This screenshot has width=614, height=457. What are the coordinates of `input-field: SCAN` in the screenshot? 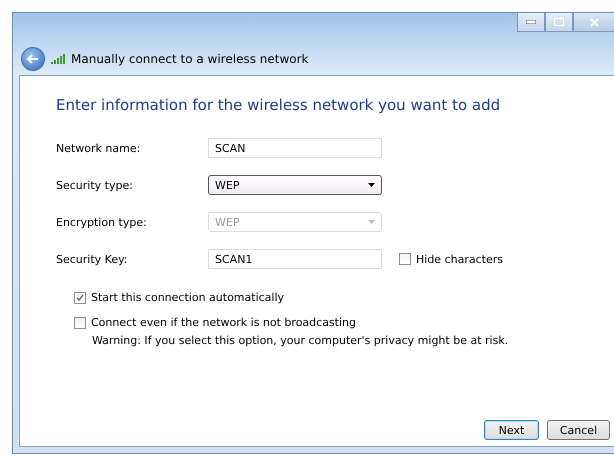 It's located at (295, 148).